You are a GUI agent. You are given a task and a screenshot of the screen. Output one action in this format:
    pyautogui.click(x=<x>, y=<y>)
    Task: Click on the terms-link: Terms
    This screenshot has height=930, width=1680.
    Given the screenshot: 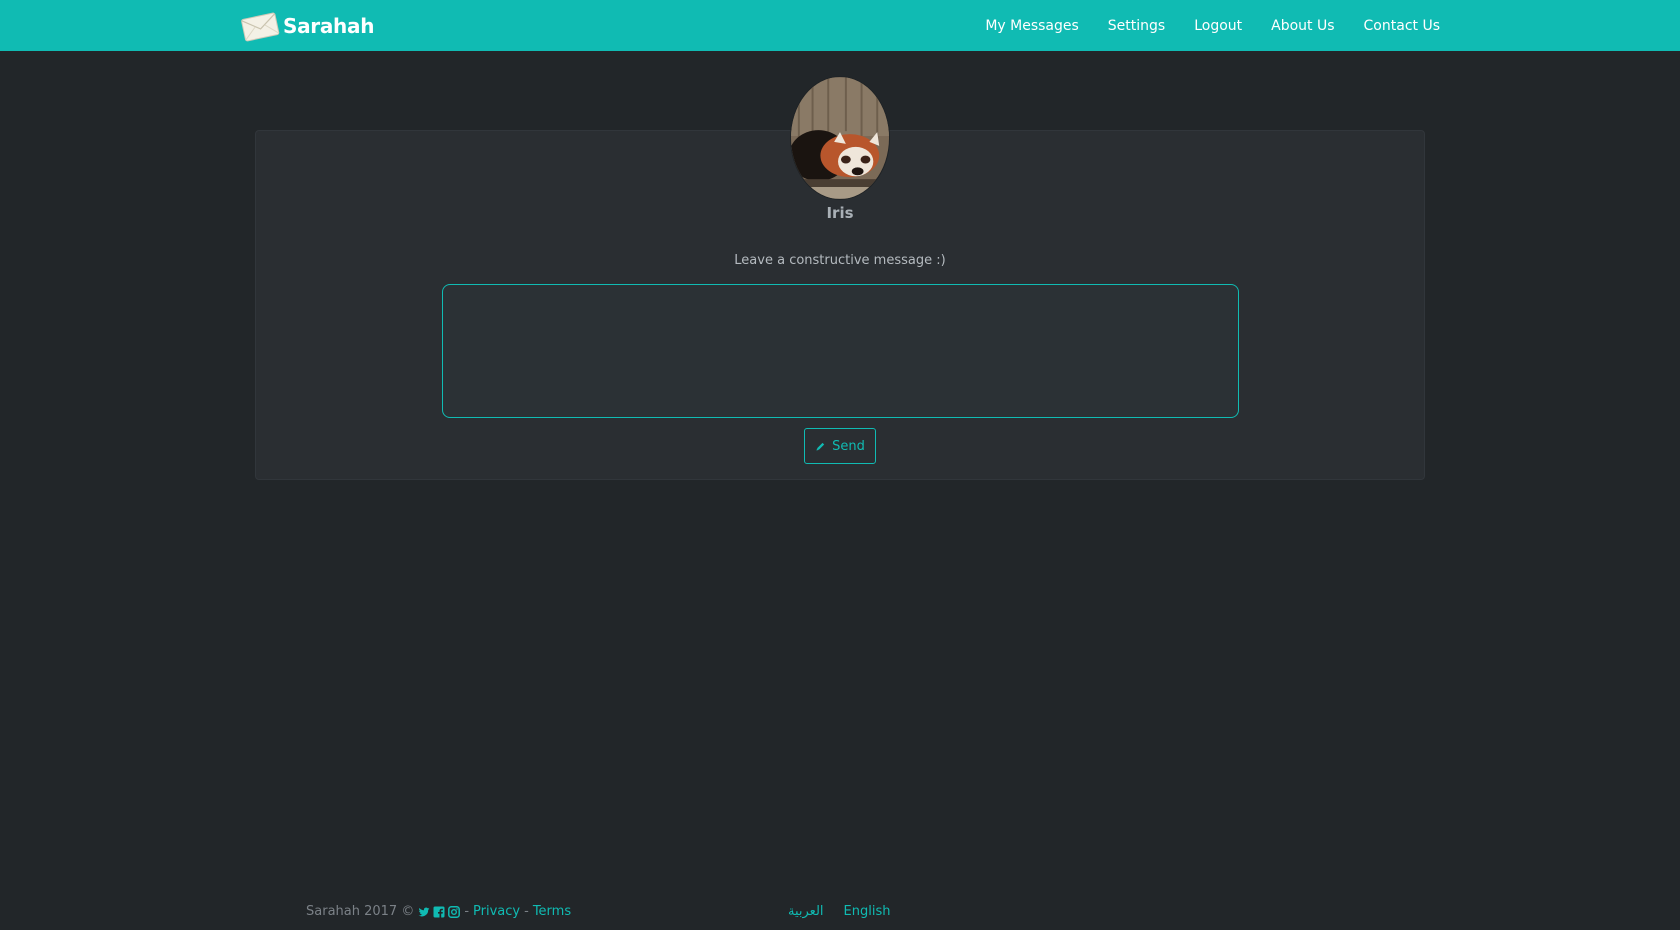 What is the action you would take?
    pyautogui.click(x=552, y=911)
    